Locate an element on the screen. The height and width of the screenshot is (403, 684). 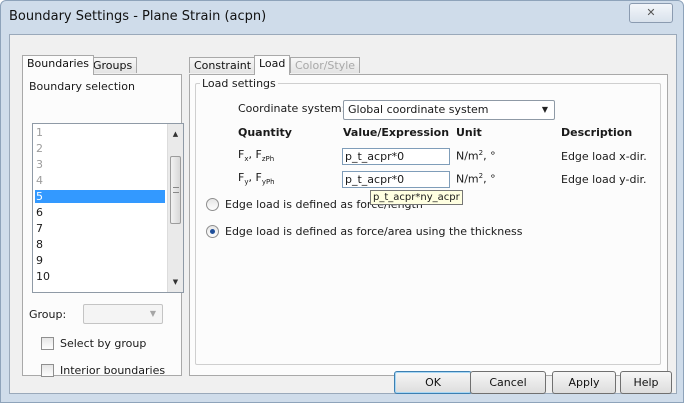
value-fy-input: p_t_acpr*0 is located at coordinates (396, 179).